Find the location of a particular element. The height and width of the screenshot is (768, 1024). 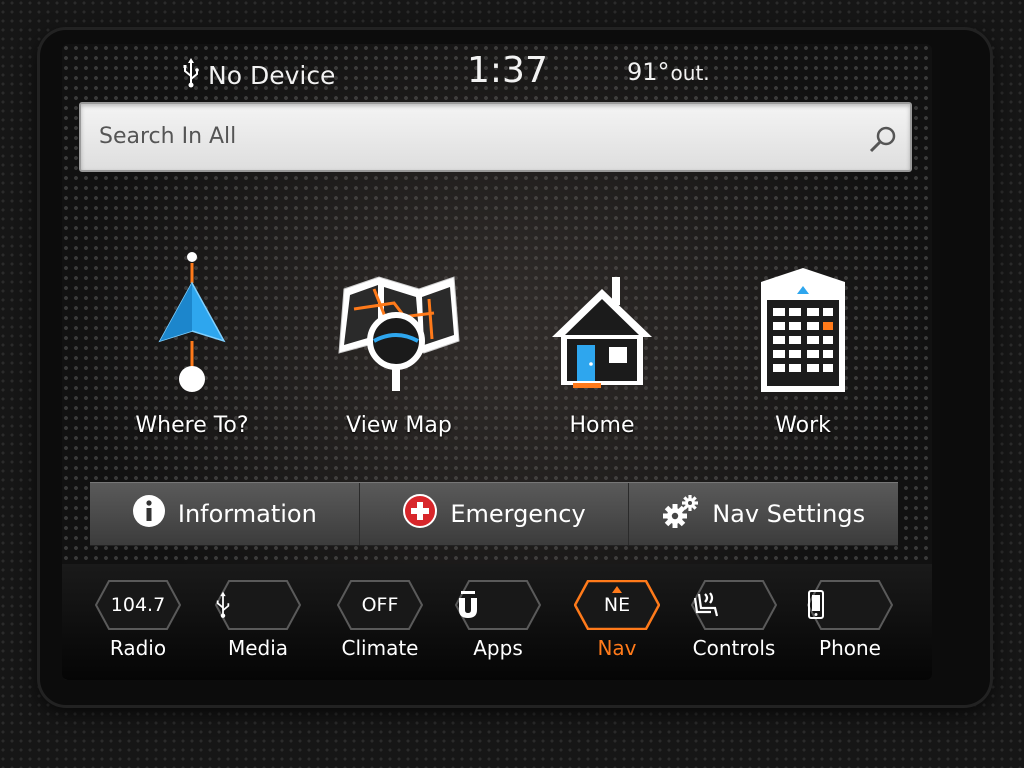

status-bar: No Device 1:37 91° out. is located at coordinates (497, 72).